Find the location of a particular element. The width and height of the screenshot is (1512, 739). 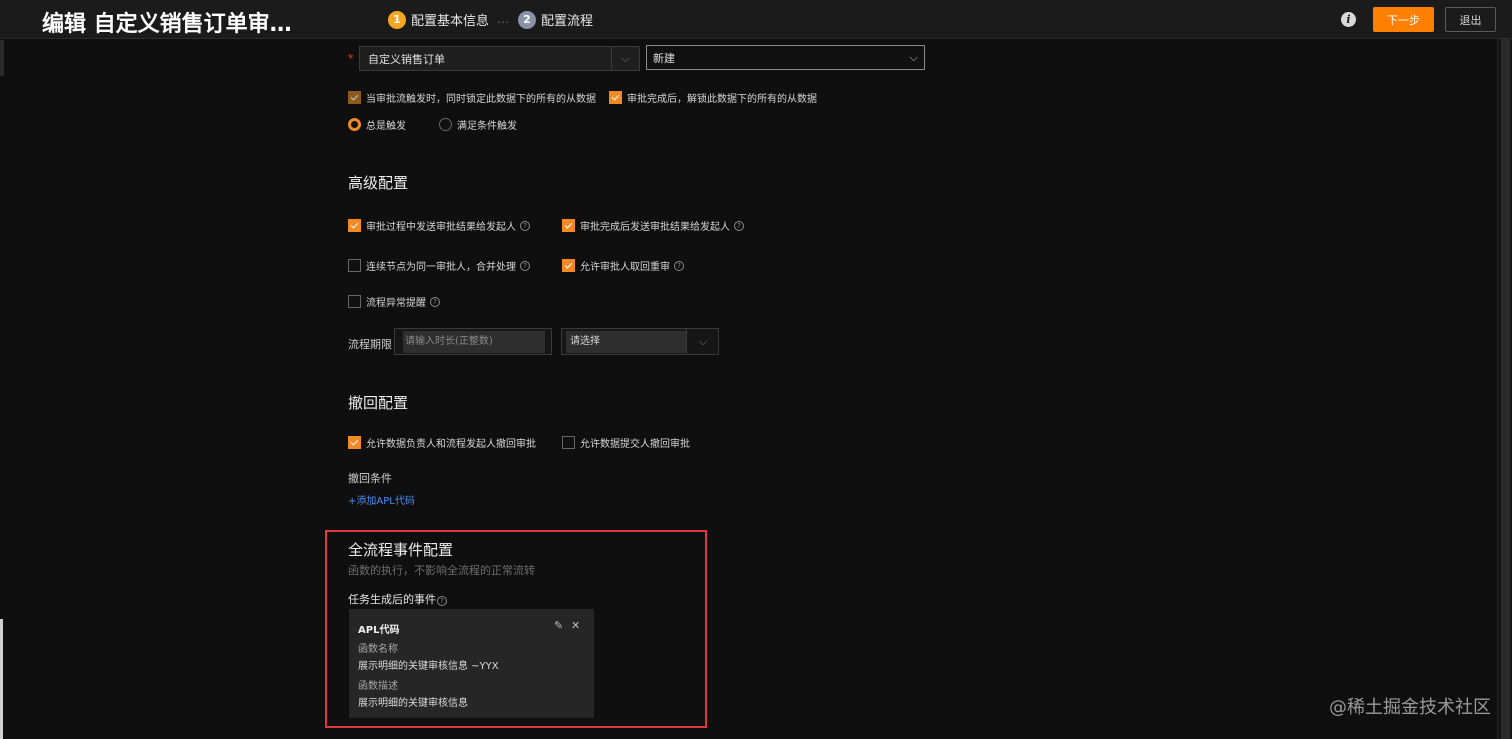

deadline-unit-select: 请选择 ⌵ is located at coordinates (640, 341).